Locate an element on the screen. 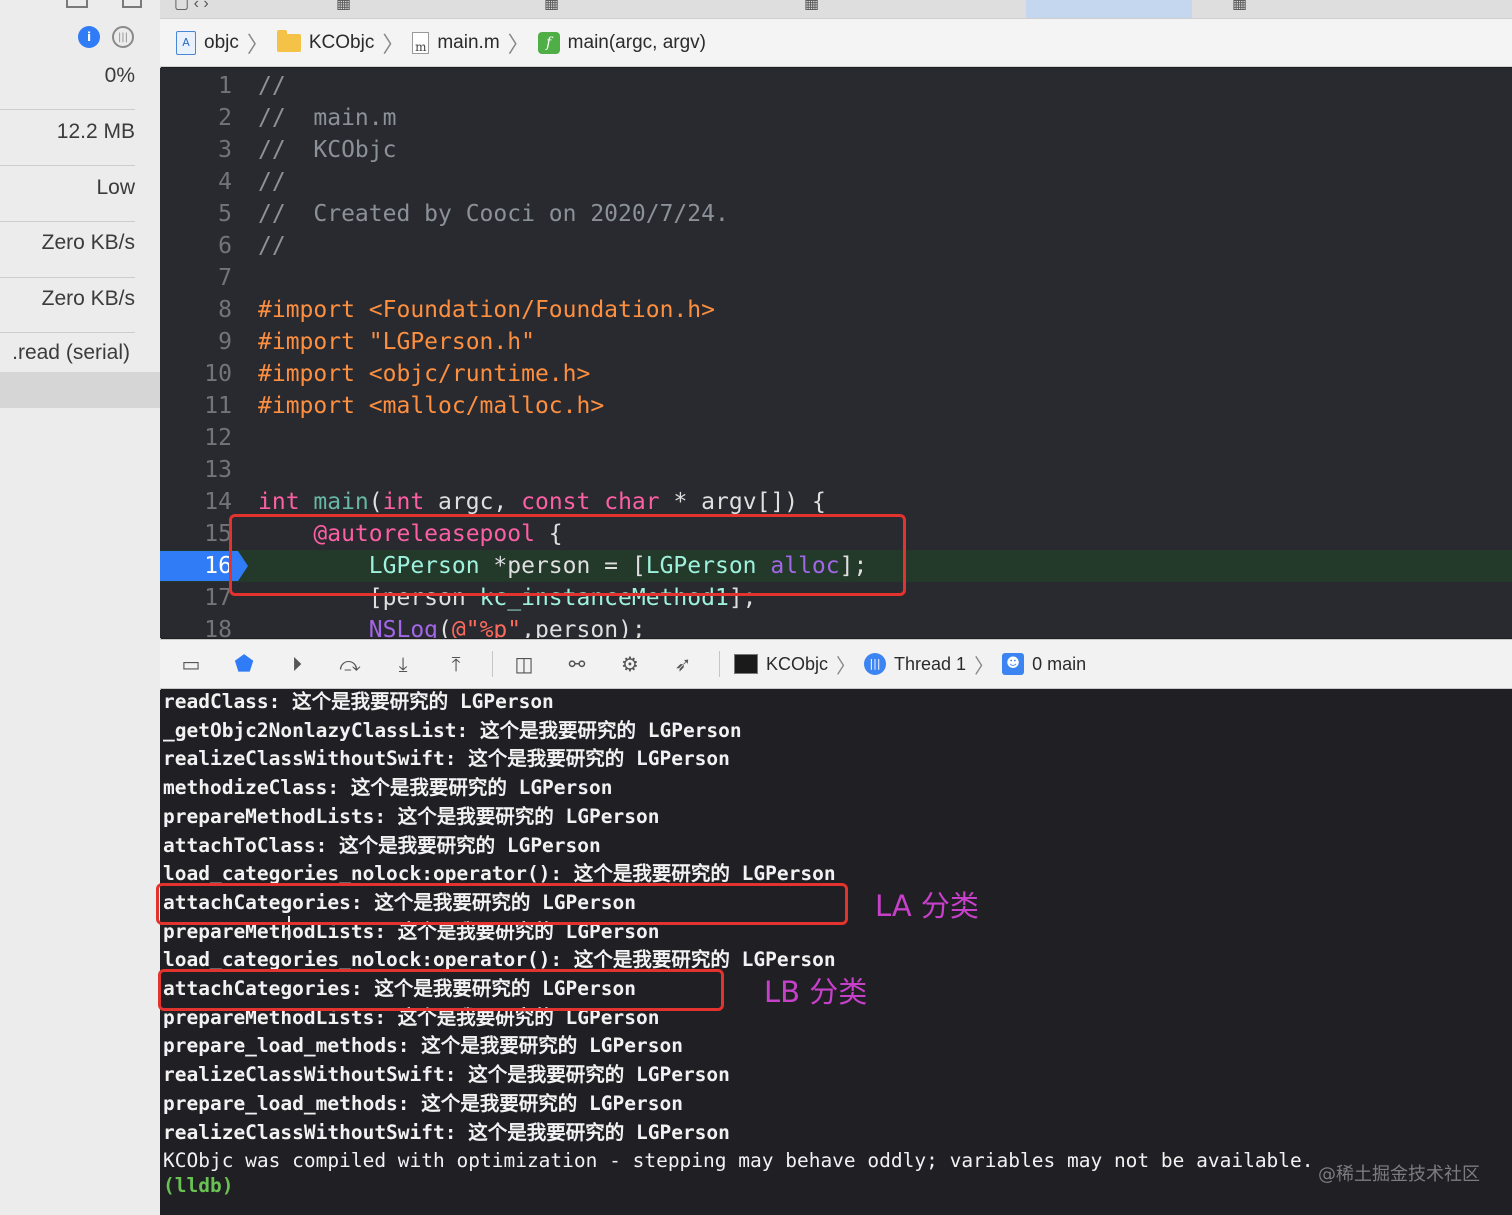  code-text: // is located at coordinates (272, 86).